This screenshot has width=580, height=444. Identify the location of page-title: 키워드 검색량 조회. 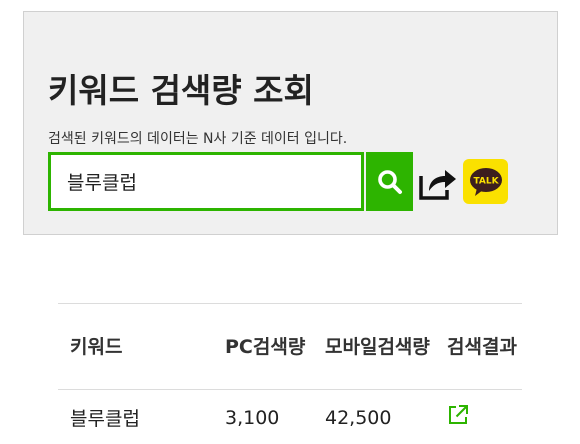
(181, 90).